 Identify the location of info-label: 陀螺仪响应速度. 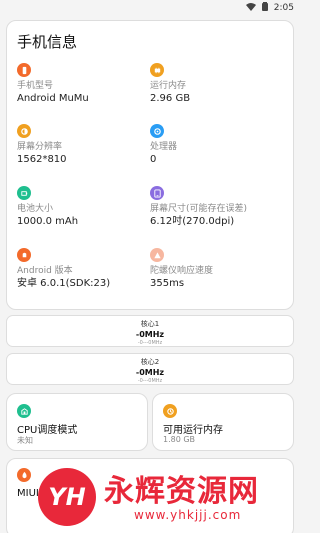
(182, 271).